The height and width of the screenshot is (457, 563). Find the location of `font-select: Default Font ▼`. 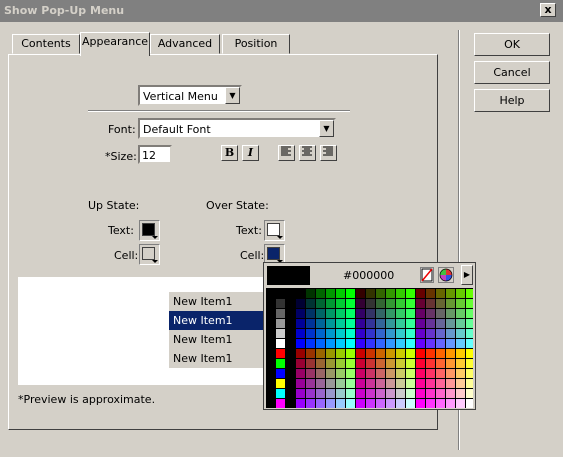

font-select: Default Font ▼ is located at coordinates (237, 128).